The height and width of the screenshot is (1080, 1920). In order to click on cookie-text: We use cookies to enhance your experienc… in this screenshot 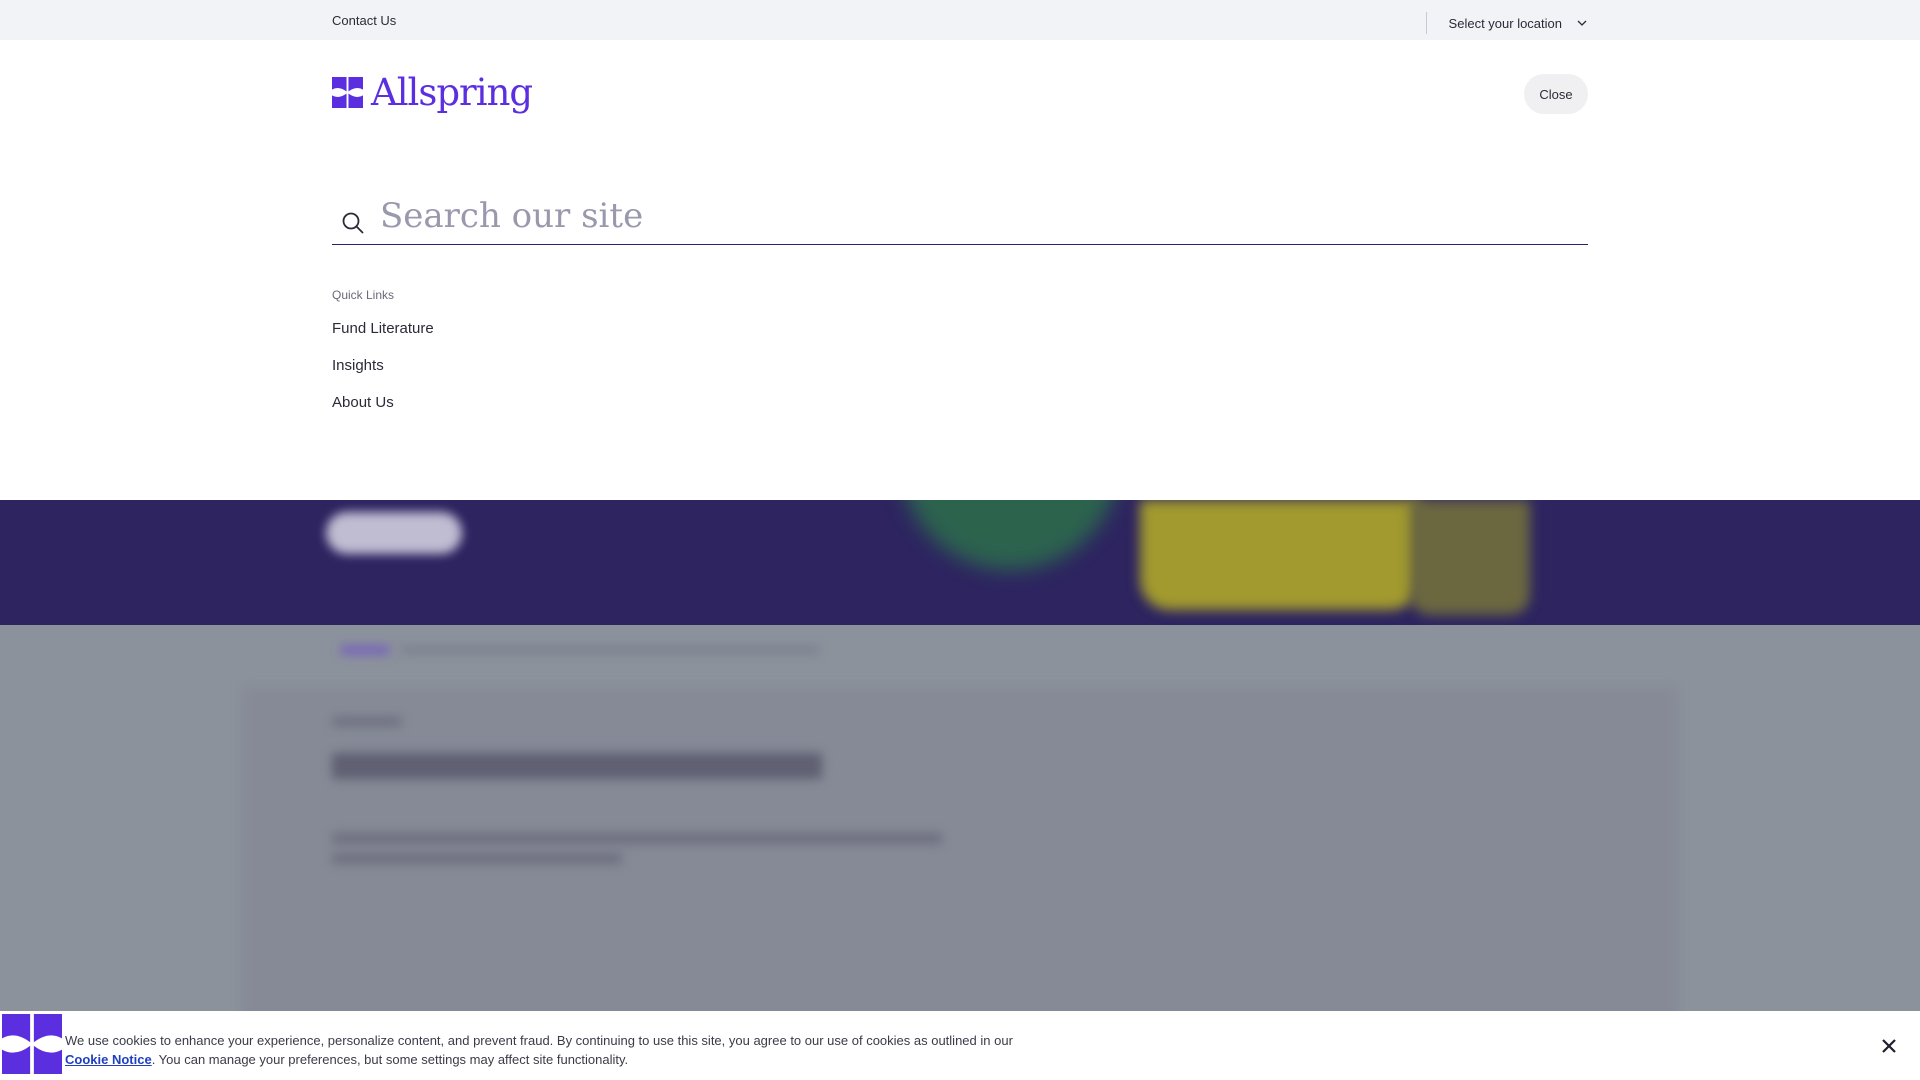, I will do `click(560, 1050)`.